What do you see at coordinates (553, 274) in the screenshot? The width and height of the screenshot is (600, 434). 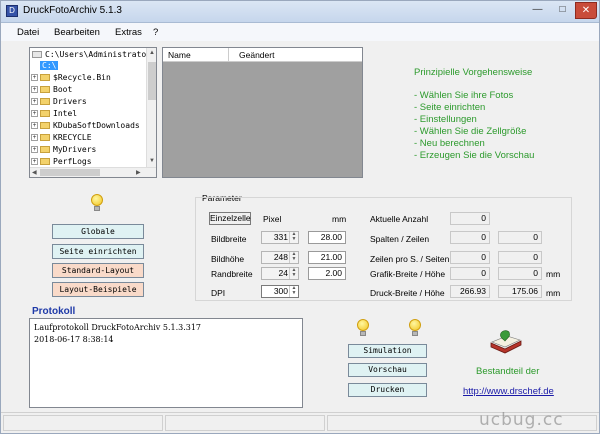 I see `grafik-unit: mm` at bounding box center [553, 274].